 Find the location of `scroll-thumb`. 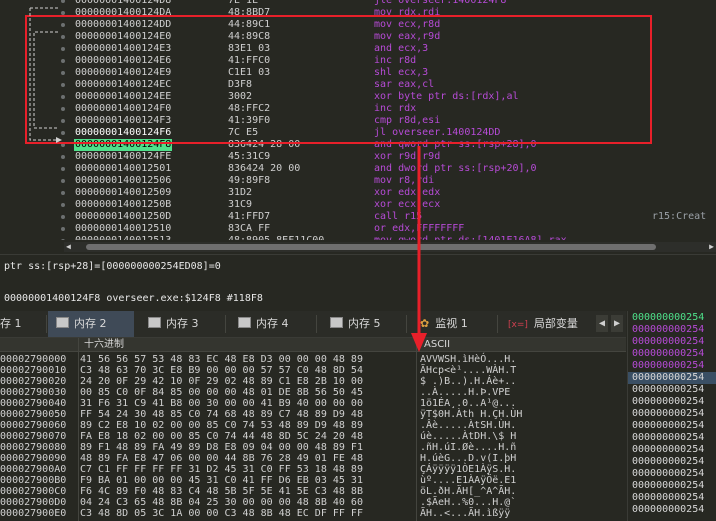

scroll-thumb is located at coordinates (371, 247).